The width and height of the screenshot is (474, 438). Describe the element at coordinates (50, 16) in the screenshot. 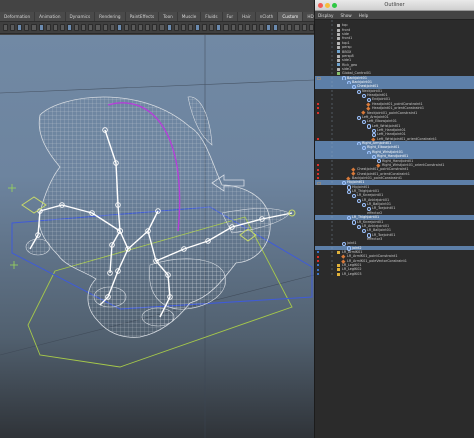

I see `shelf-tab-animation: Animation` at that location.